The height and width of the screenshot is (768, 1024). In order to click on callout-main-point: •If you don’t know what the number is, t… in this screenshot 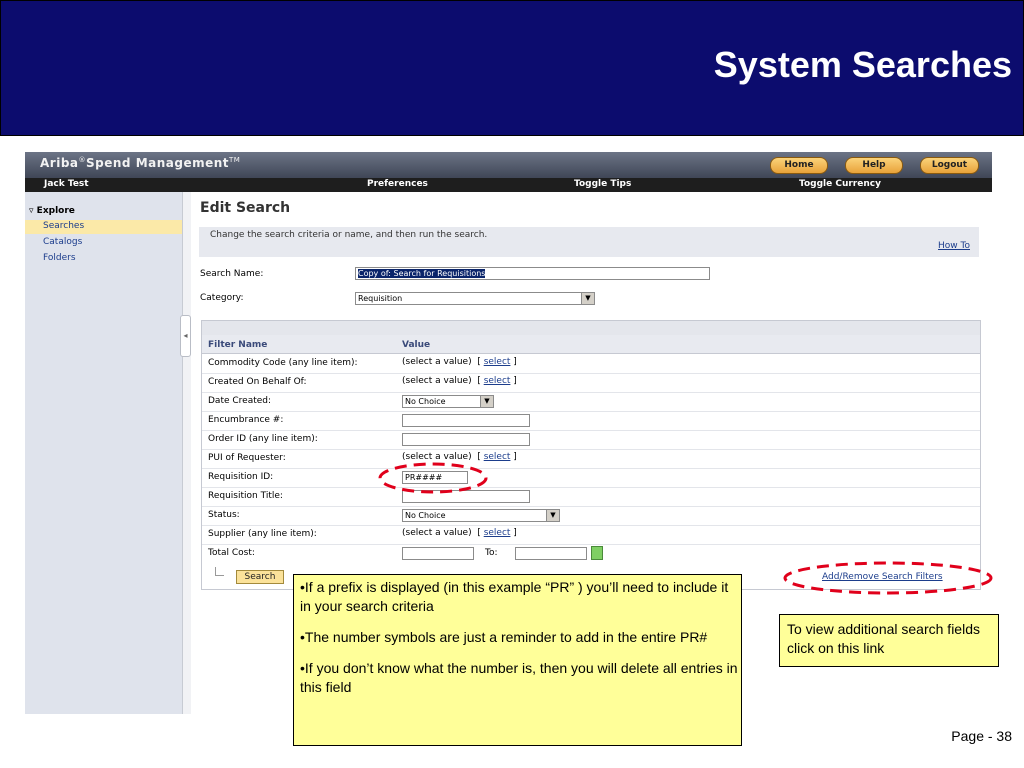, I will do `click(519, 677)`.